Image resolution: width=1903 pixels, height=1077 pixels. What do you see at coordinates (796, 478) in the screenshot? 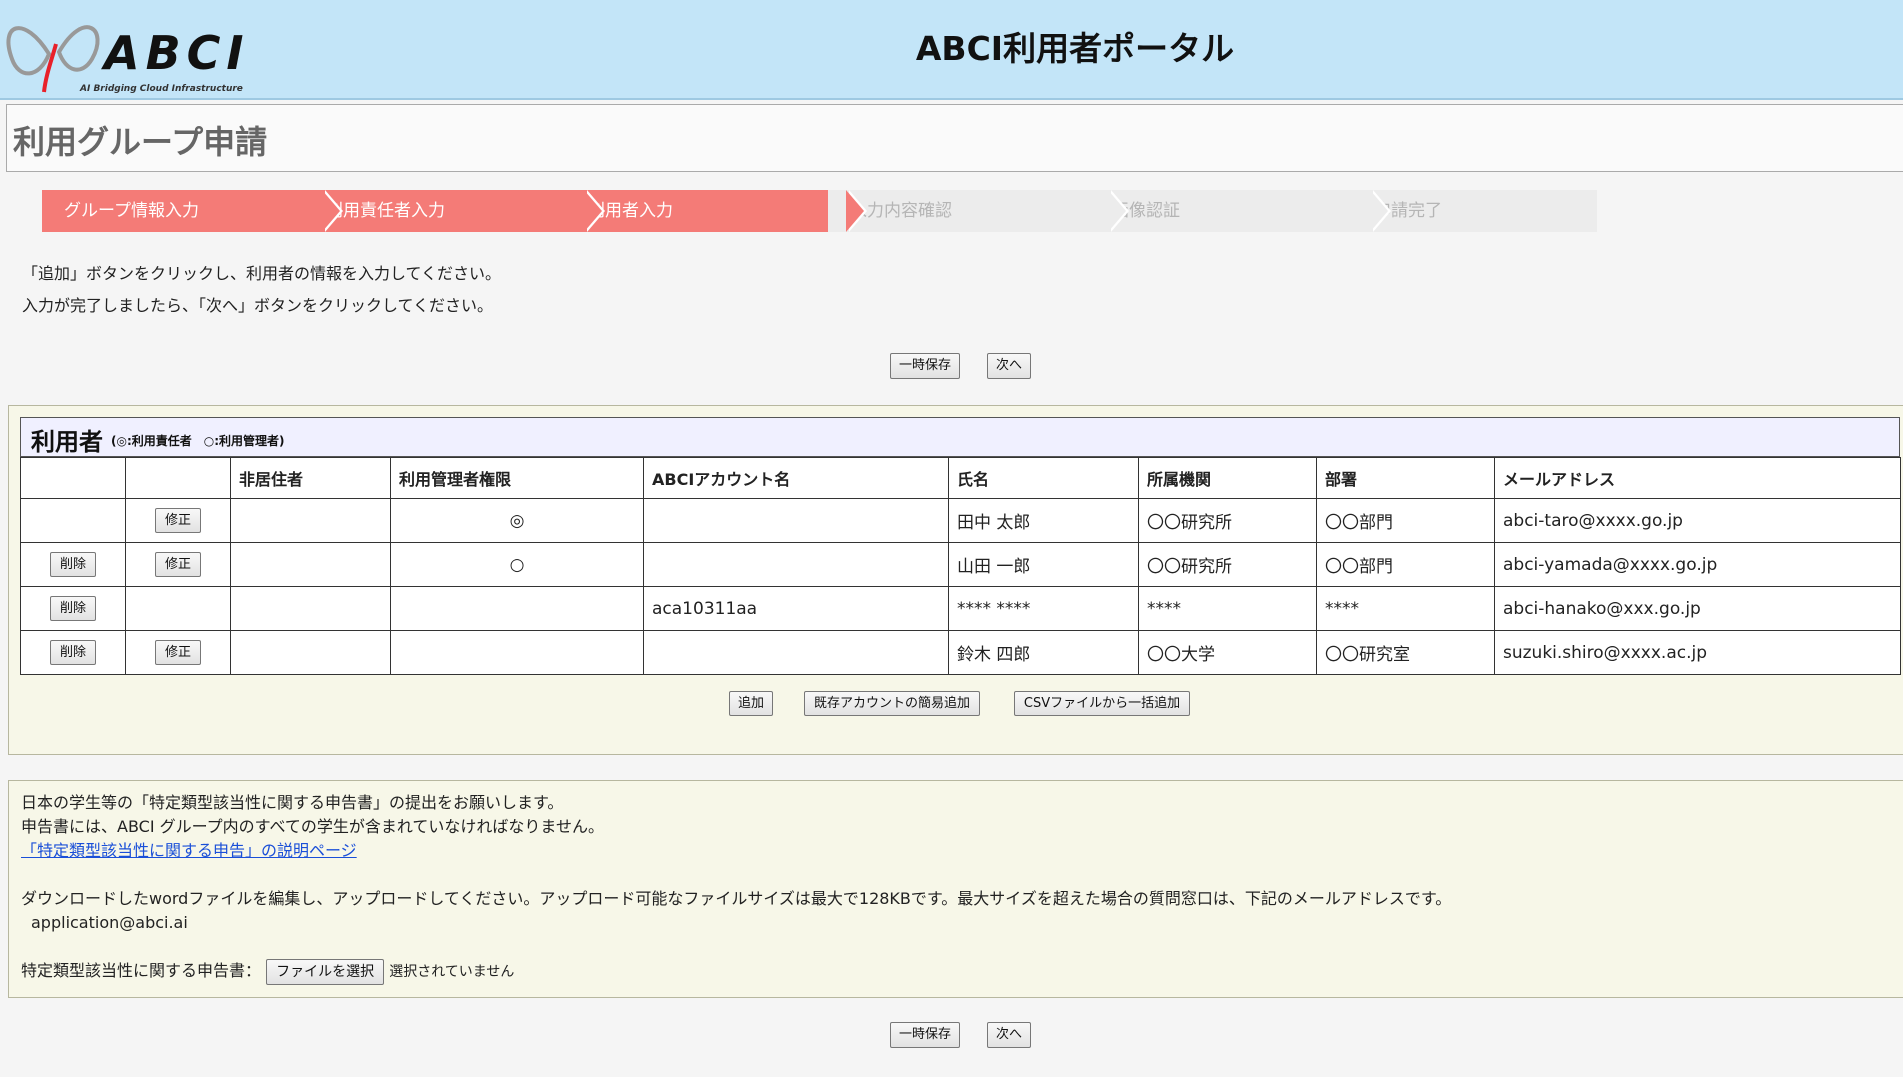
I see `column-header-account: ABCIアカウント名` at bounding box center [796, 478].